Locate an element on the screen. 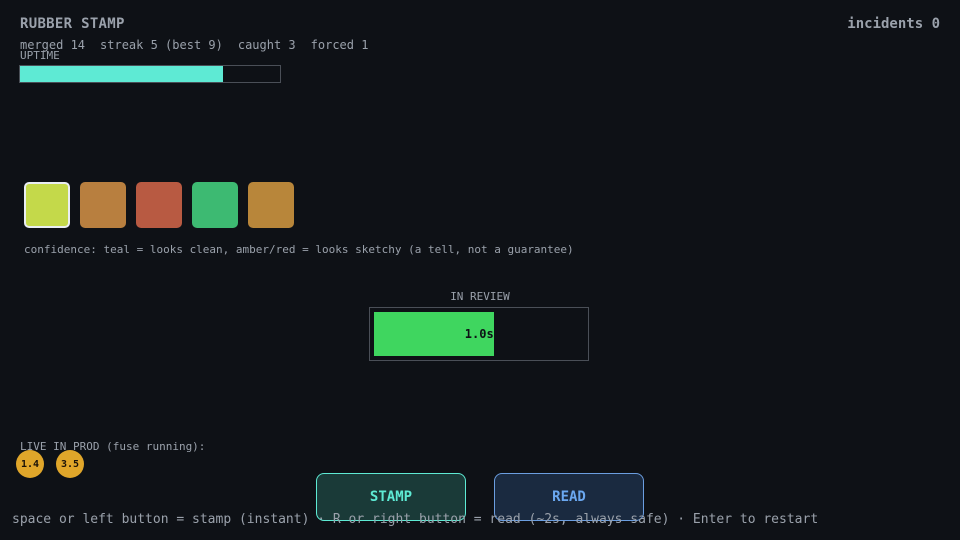 The image size is (960, 540). review-progress-box: 1.0s is located at coordinates (479, 334).